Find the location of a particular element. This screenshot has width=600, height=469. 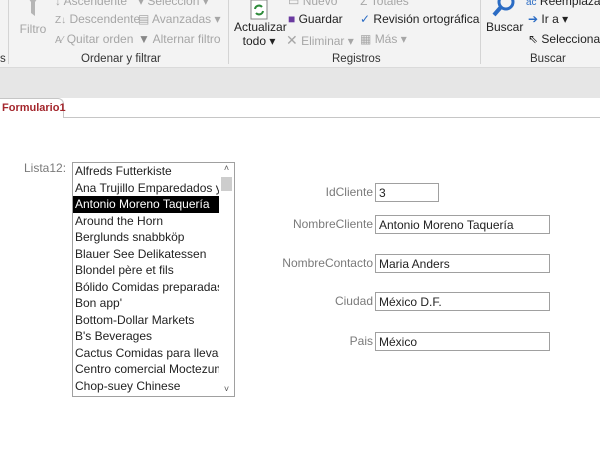

field-label: NombreCliente is located at coordinates (332, 224).